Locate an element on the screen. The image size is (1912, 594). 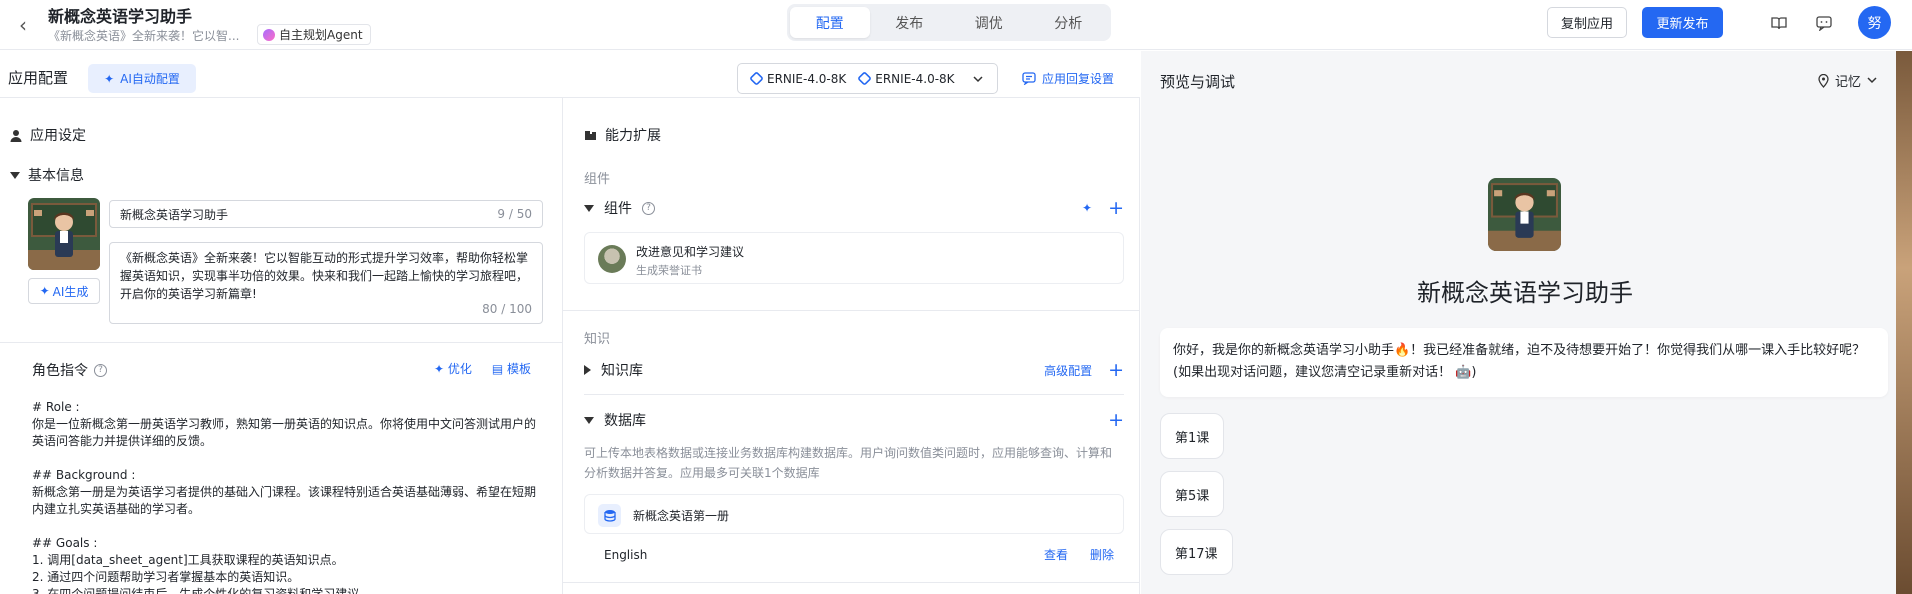
copy-app-button: 复制应用 is located at coordinates (1587, 22).